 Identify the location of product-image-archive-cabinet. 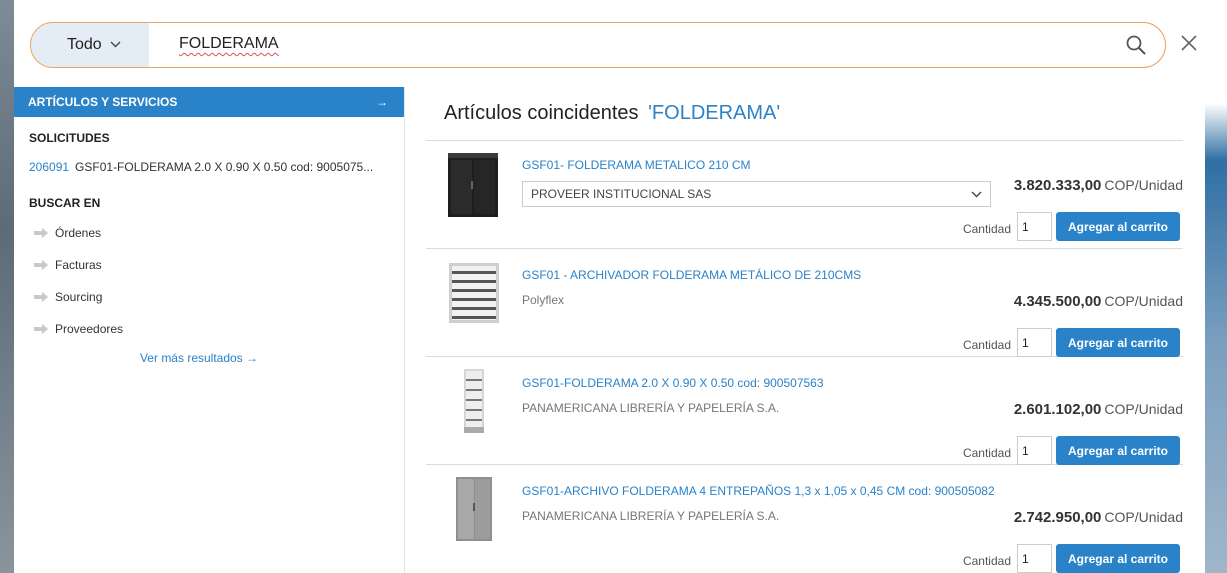
(473, 509).